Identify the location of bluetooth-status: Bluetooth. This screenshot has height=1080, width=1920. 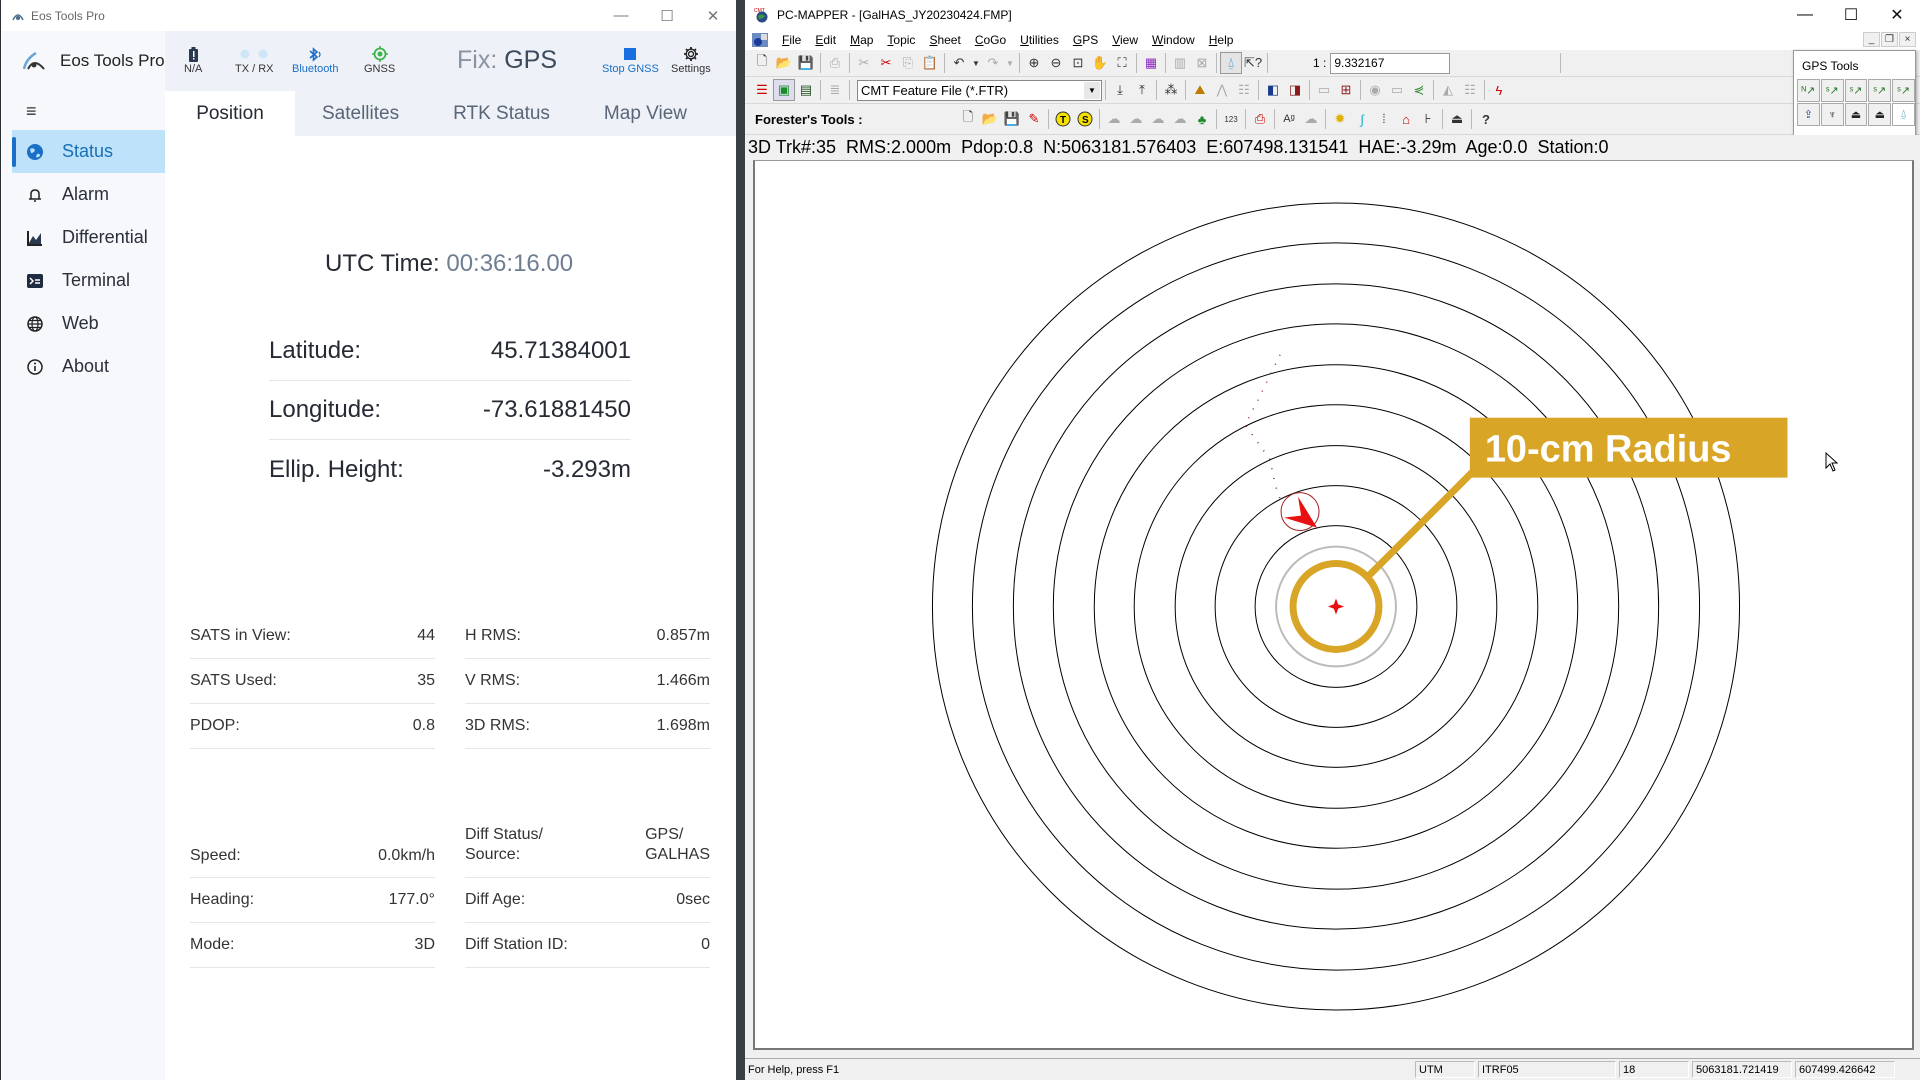
(315, 60).